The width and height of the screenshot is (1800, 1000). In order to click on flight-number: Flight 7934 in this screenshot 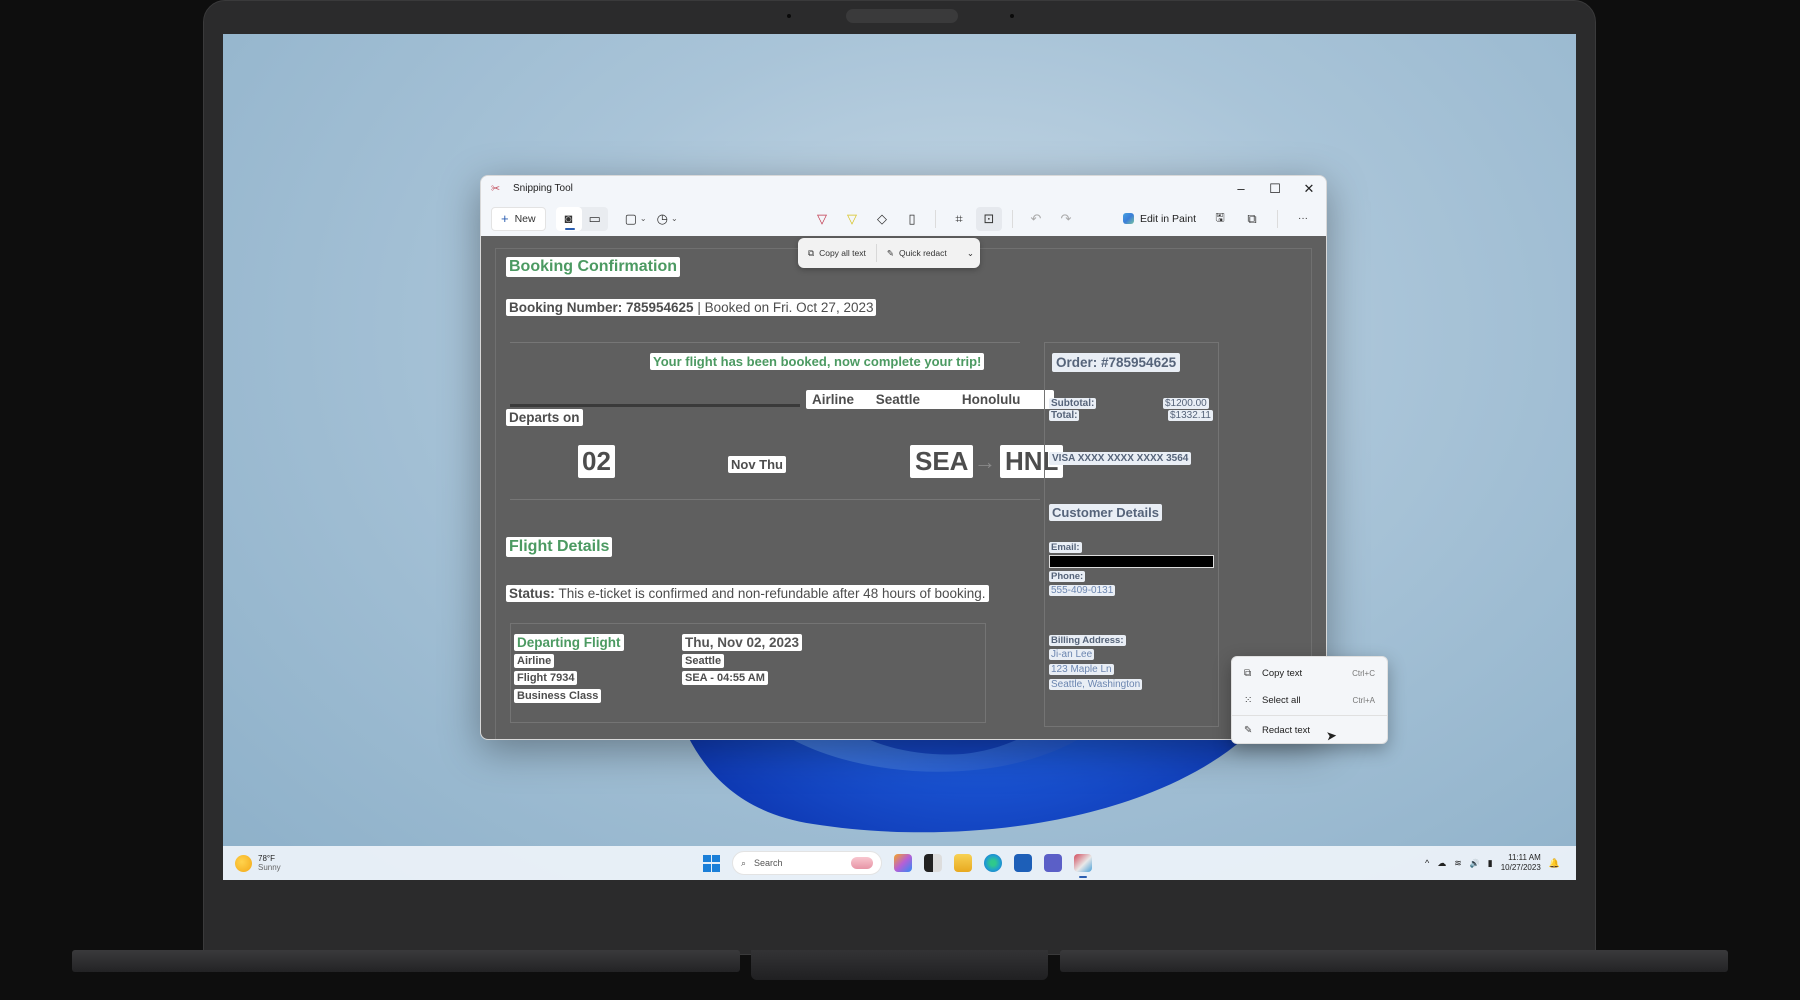, I will do `click(546, 678)`.